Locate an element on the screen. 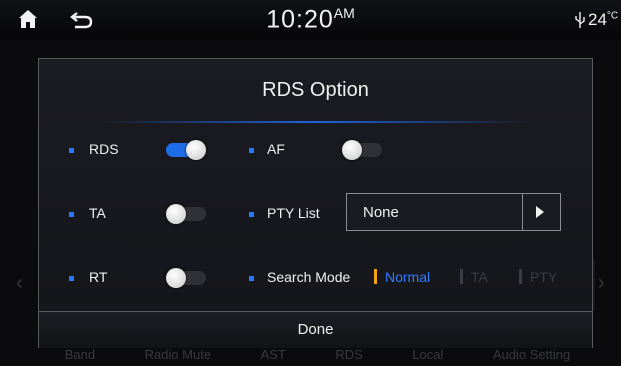 This screenshot has width=621, height=366. pty-list-select: None is located at coordinates (453, 212).